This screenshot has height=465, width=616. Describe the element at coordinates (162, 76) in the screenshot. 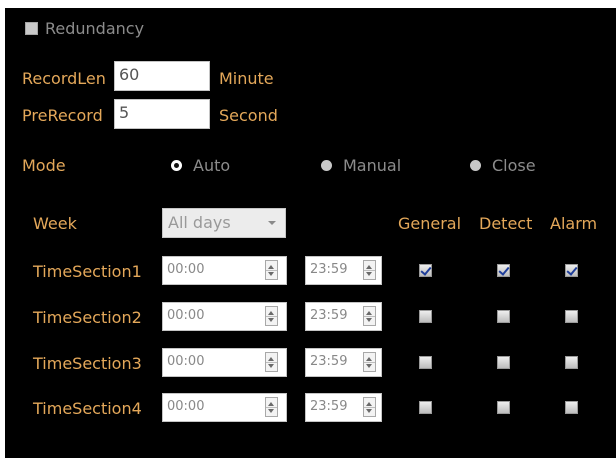

I see `record-len-input: 60` at that location.